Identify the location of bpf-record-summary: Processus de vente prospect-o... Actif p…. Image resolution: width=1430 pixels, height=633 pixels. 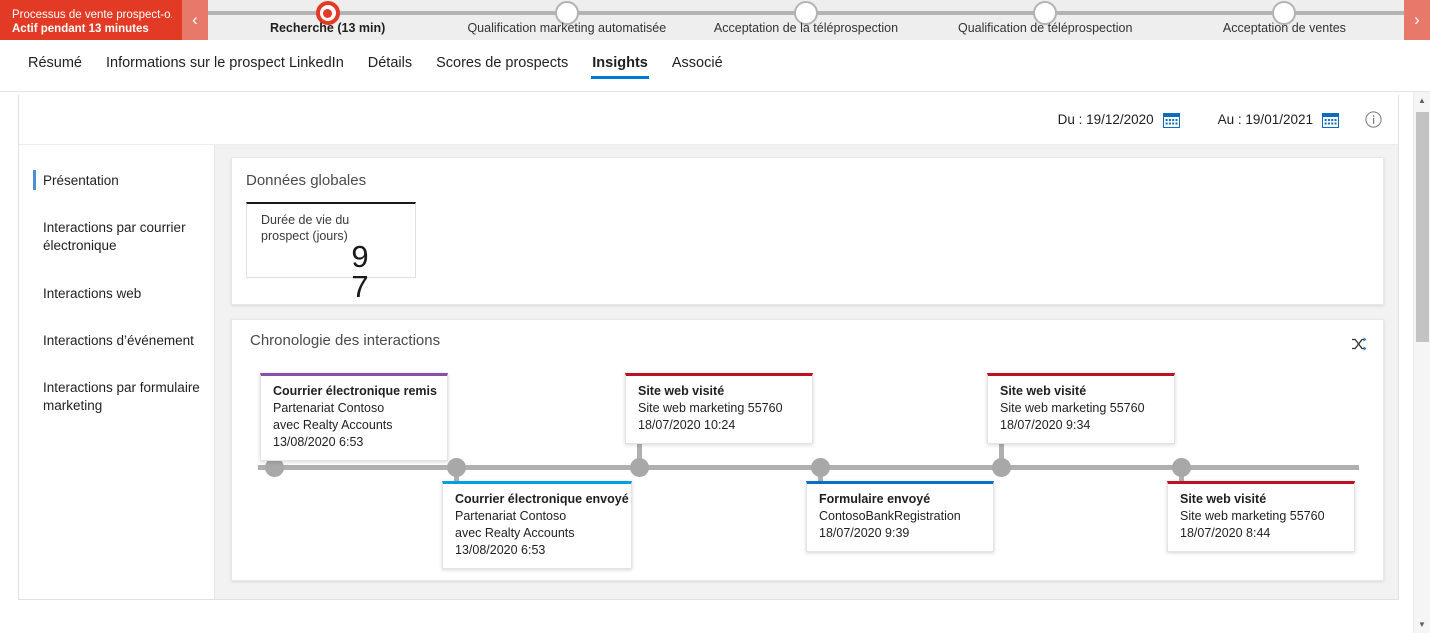
(91, 20).